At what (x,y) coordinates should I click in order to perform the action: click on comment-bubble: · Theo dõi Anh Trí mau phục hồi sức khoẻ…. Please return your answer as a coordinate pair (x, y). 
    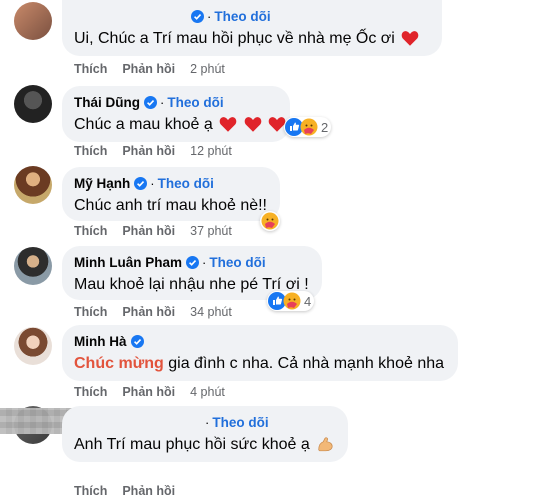
    Looking at the image, I should click on (205, 434).